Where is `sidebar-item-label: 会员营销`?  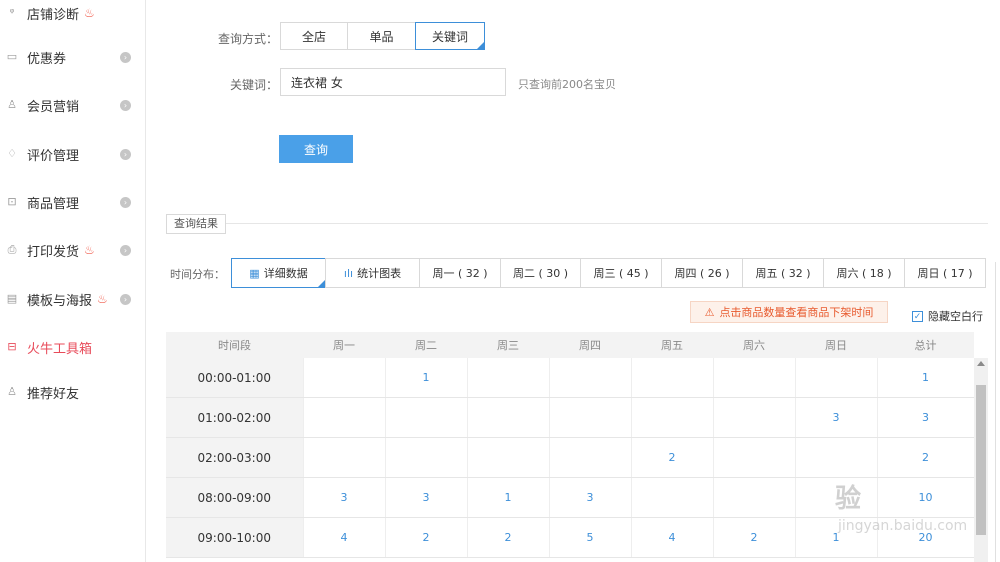 sidebar-item-label: 会员营销 is located at coordinates (53, 107).